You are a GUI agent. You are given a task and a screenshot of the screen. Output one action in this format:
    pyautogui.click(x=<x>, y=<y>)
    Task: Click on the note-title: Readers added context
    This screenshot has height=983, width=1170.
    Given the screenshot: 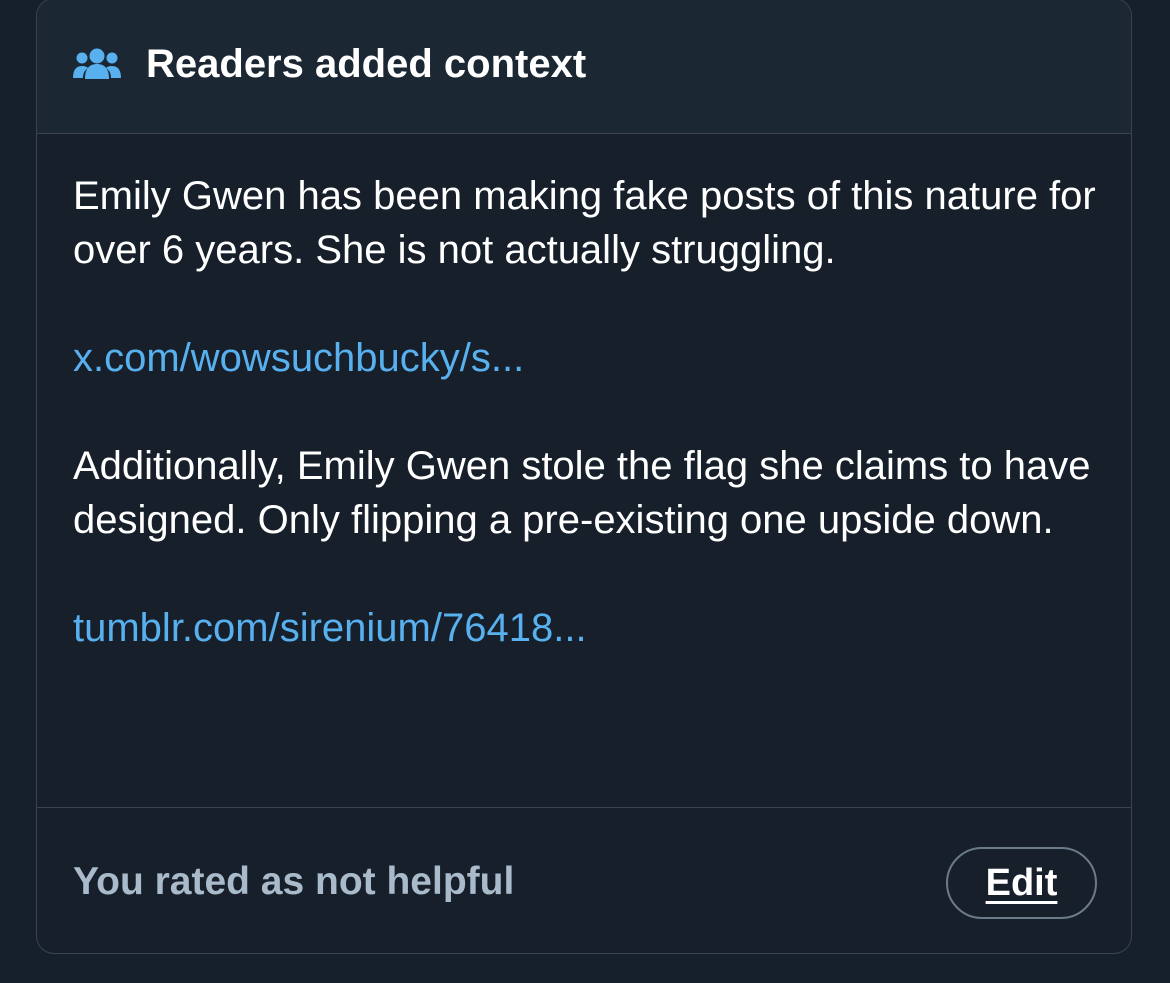 What is the action you would take?
    pyautogui.click(x=366, y=64)
    